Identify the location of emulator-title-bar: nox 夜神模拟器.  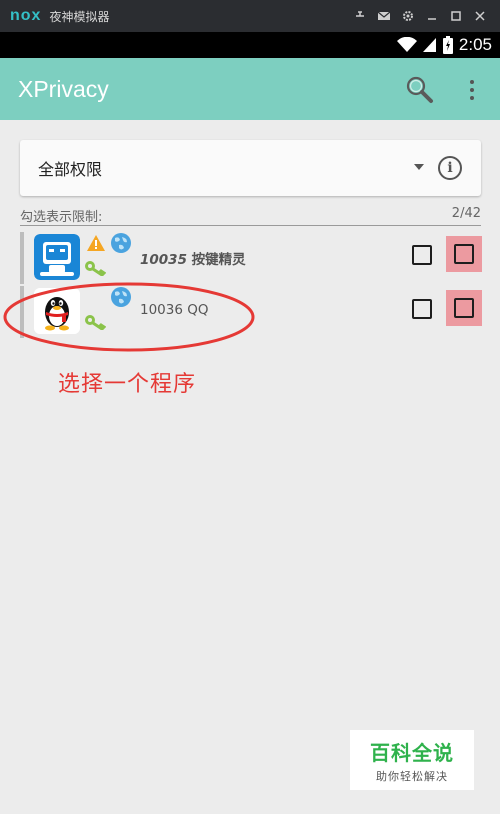
(250, 16).